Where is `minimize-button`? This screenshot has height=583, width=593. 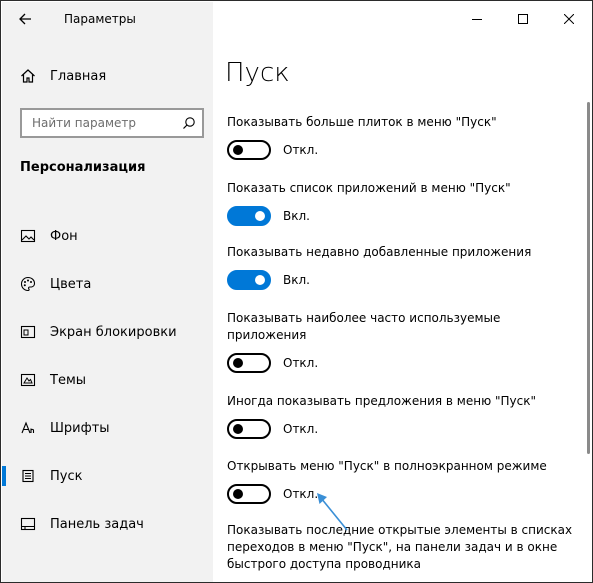 minimize-button is located at coordinates (477, 19).